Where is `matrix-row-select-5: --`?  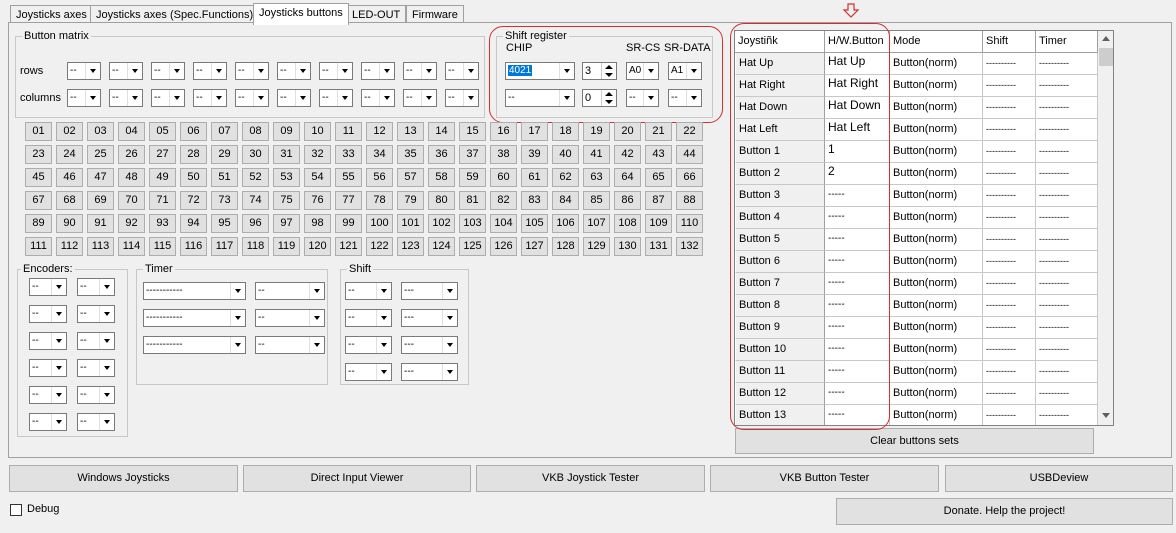 matrix-row-select-5: -- is located at coordinates (252, 71).